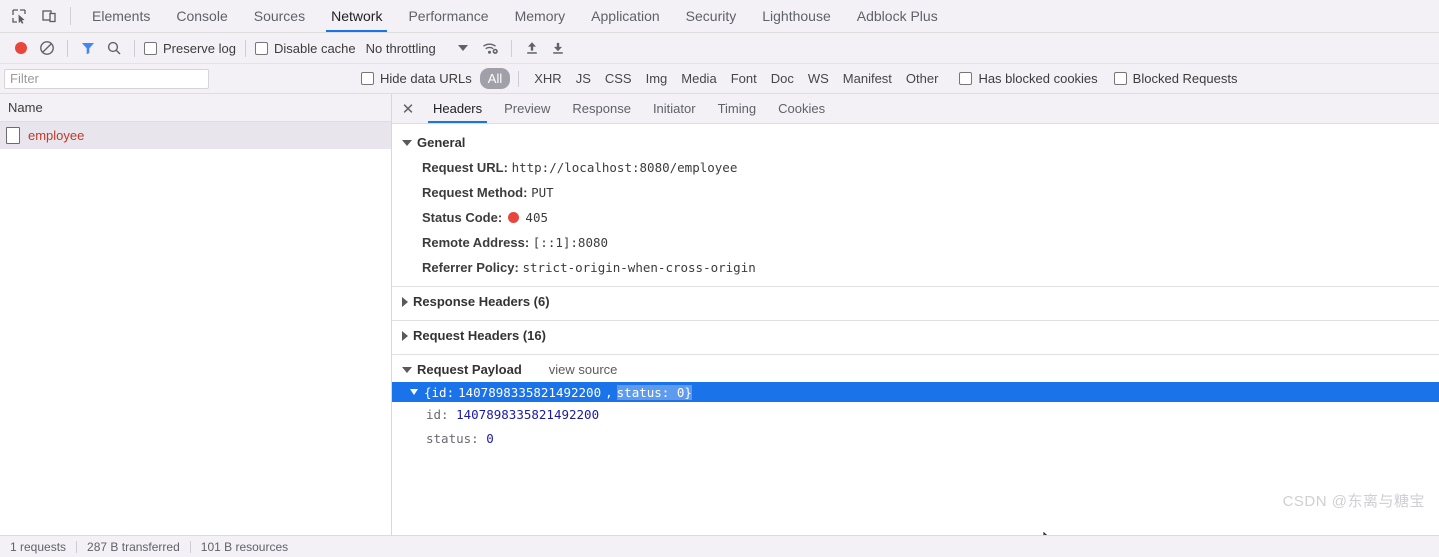 This screenshot has height=557, width=1439. Describe the element at coordinates (711, 16) in the screenshot. I see `tab-security: Security` at that location.